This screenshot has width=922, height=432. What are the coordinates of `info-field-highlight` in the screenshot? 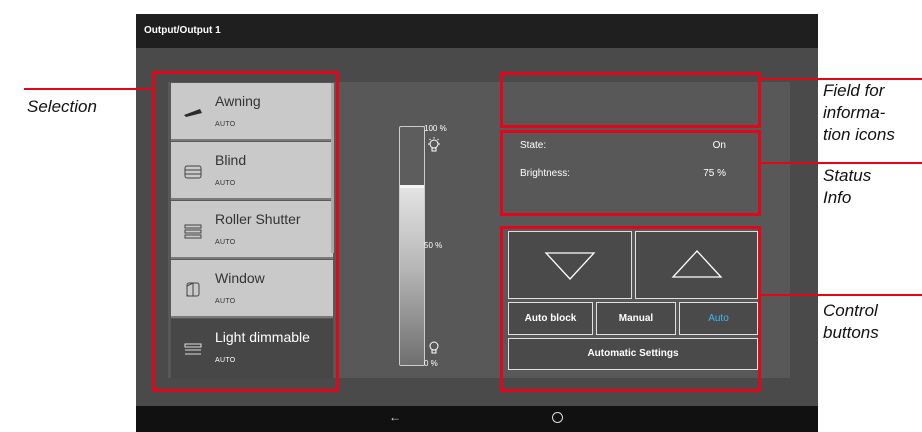 It's located at (630, 100).